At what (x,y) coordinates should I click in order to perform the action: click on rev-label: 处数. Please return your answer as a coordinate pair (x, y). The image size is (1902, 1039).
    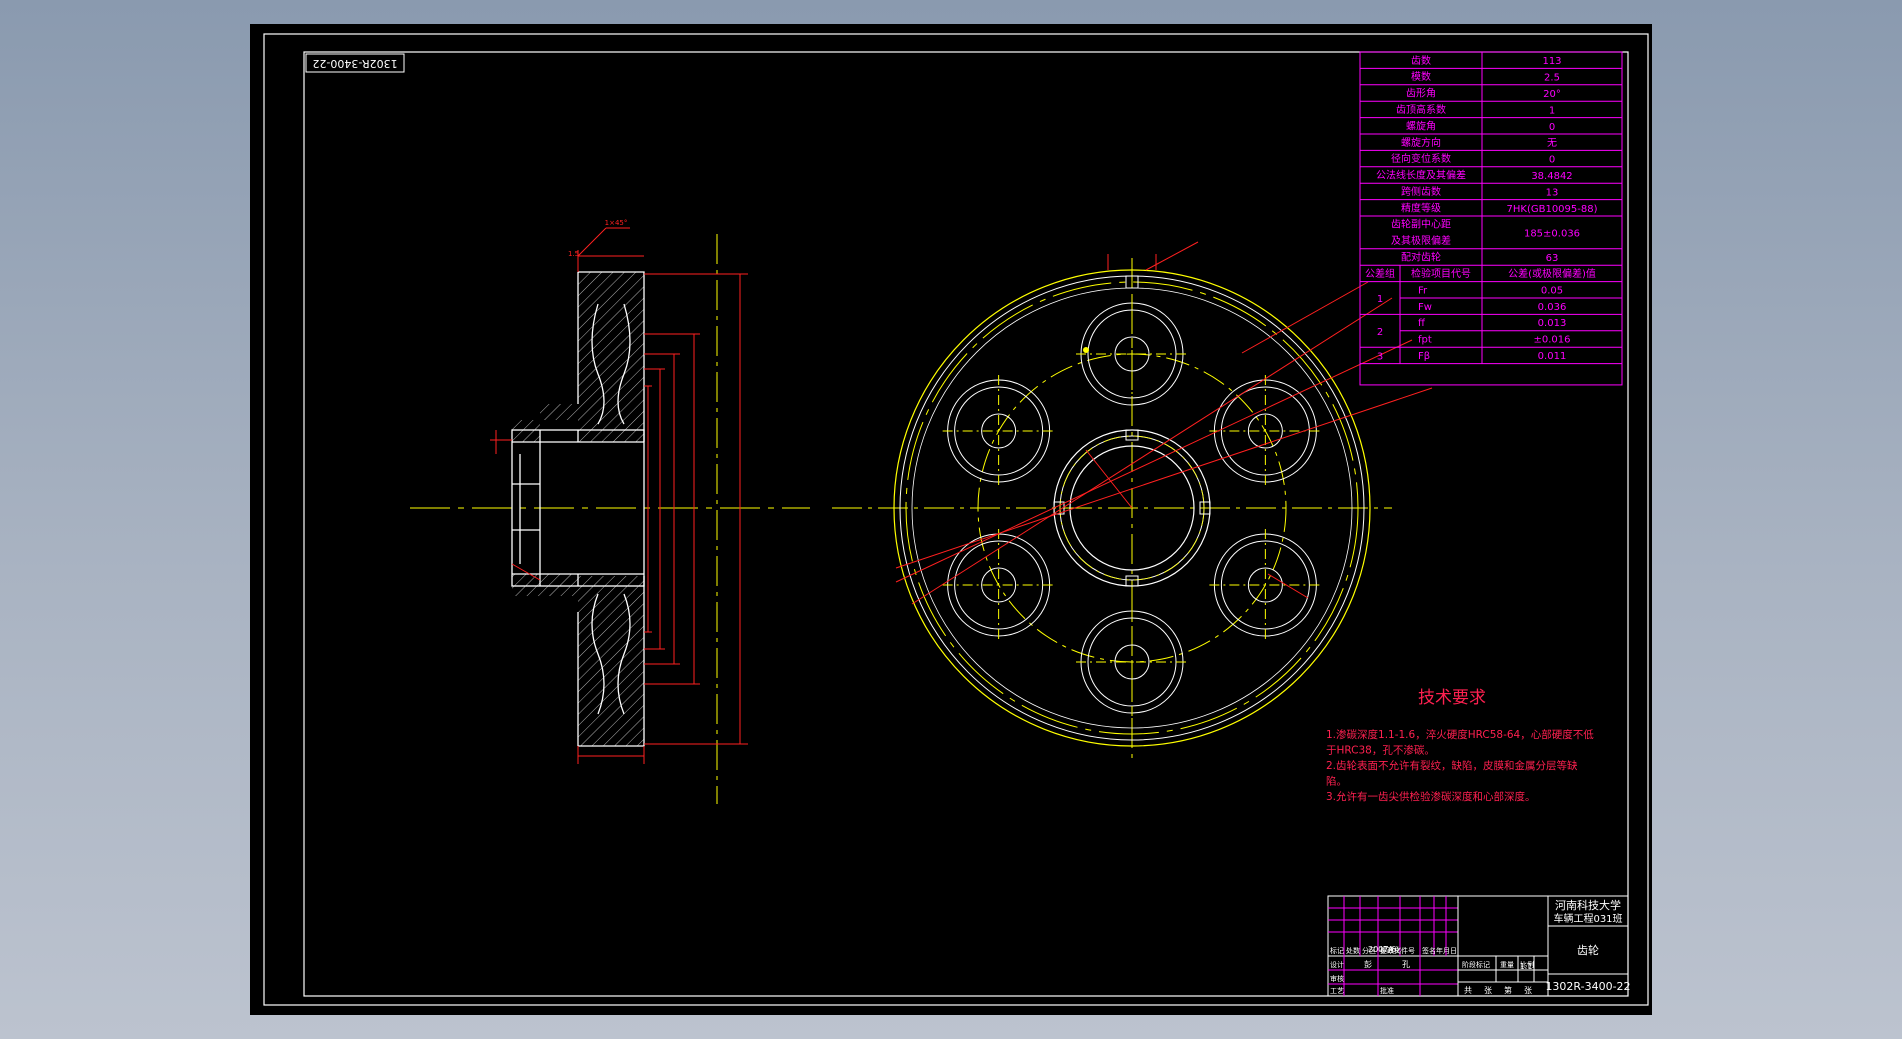
    Looking at the image, I should click on (1353, 950).